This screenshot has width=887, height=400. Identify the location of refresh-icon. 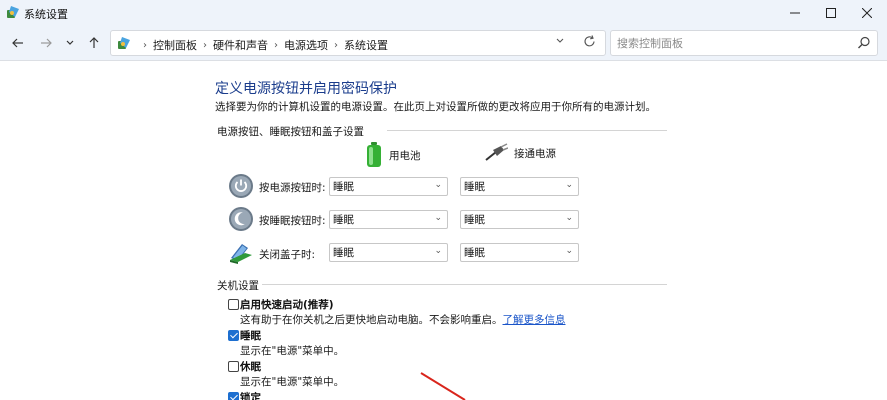
(589, 41).